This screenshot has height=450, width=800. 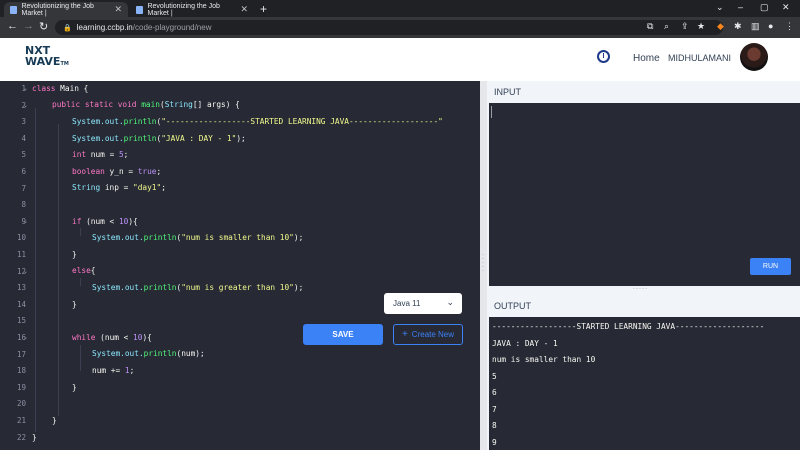 I want to click on line-number: 14, so click(x=21, y=304).